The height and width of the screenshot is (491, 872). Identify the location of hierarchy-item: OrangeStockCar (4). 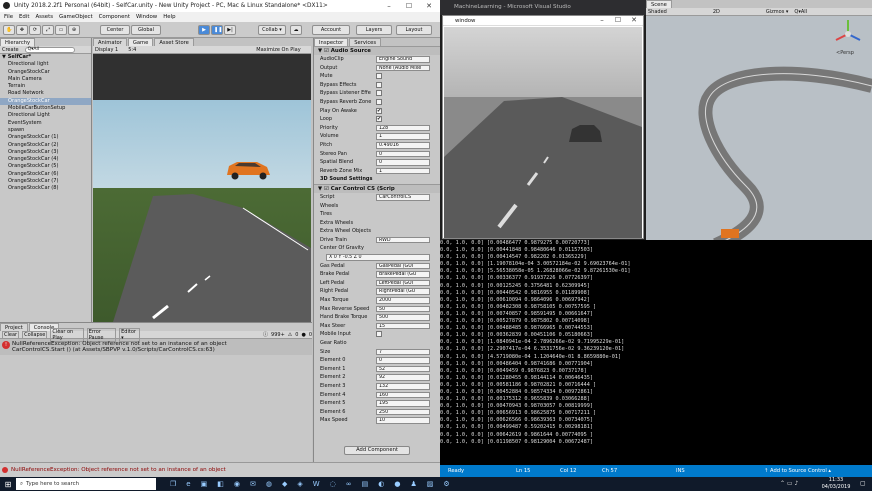
(45, 159).